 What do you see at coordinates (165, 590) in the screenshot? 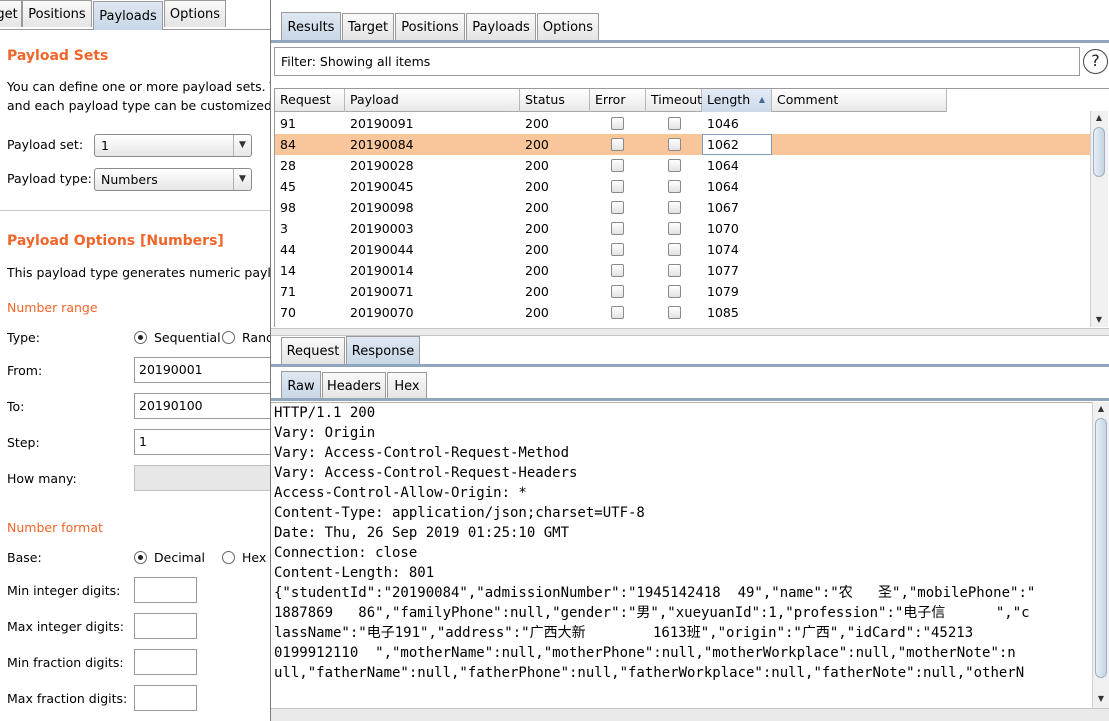
I see `min-integer-digits-input` at bounding box center [165, 590].